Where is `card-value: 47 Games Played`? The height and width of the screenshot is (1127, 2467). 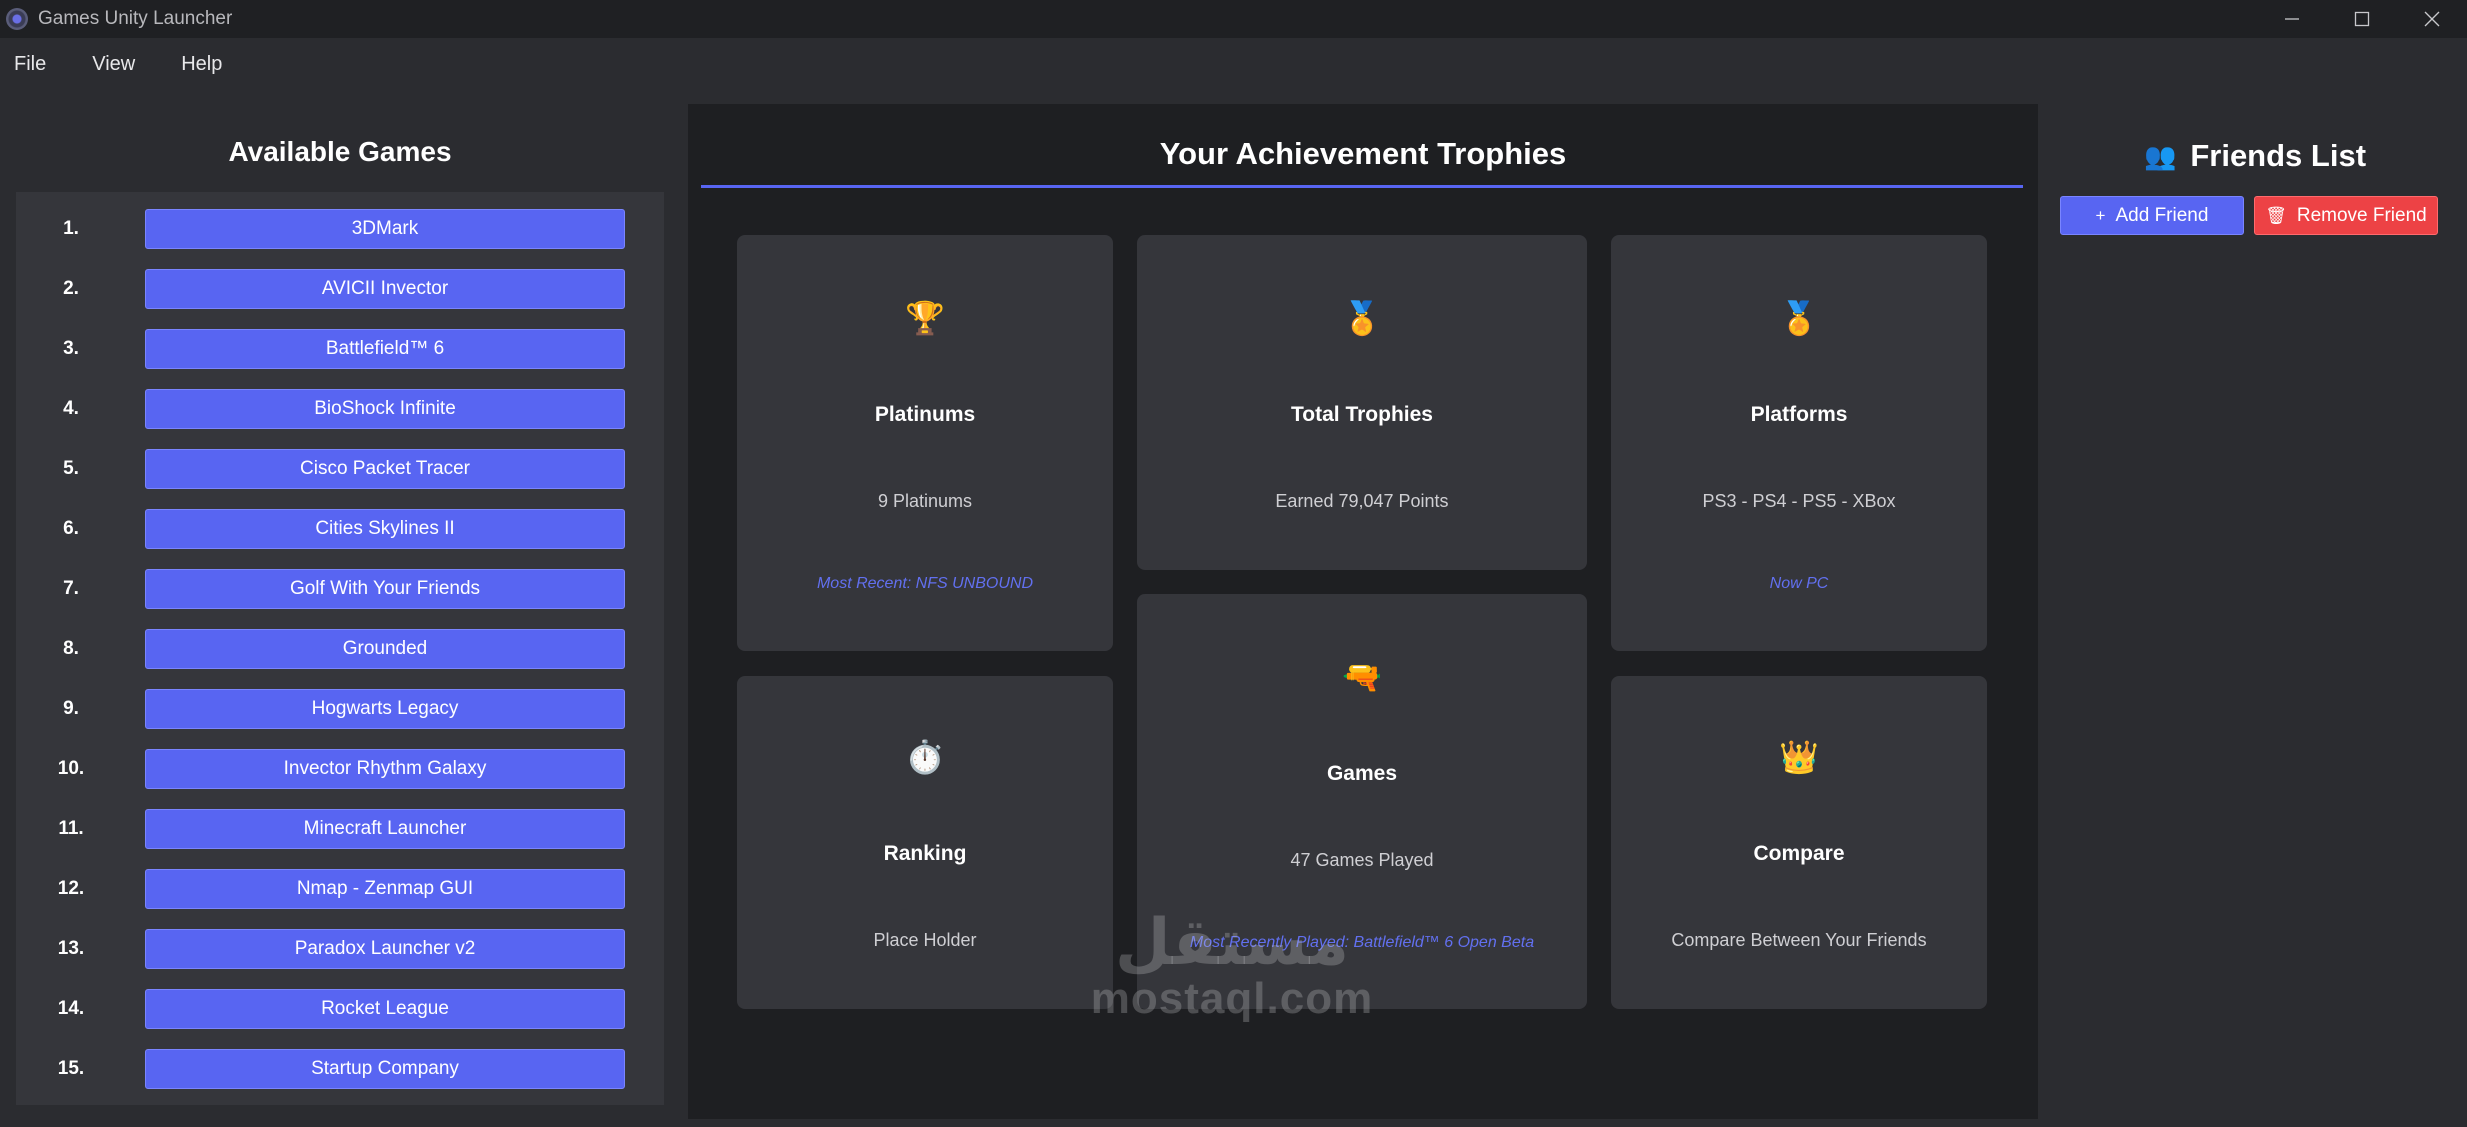 card-value: 47 Games Played is located at coordinates (1362, 860).